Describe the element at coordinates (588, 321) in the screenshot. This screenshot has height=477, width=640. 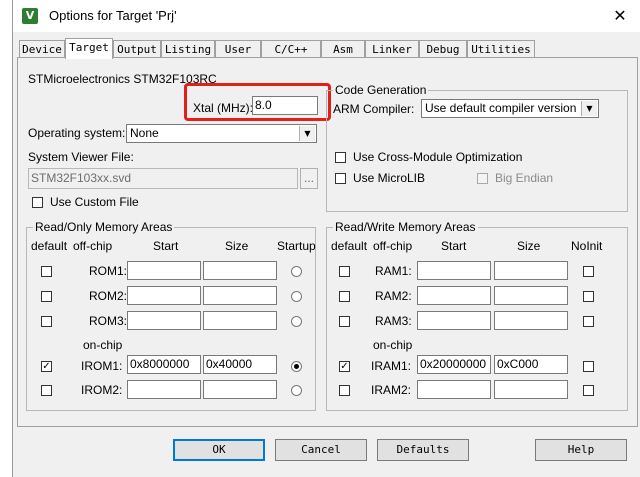
I see `ram3-noinit-checkbox` at that location.